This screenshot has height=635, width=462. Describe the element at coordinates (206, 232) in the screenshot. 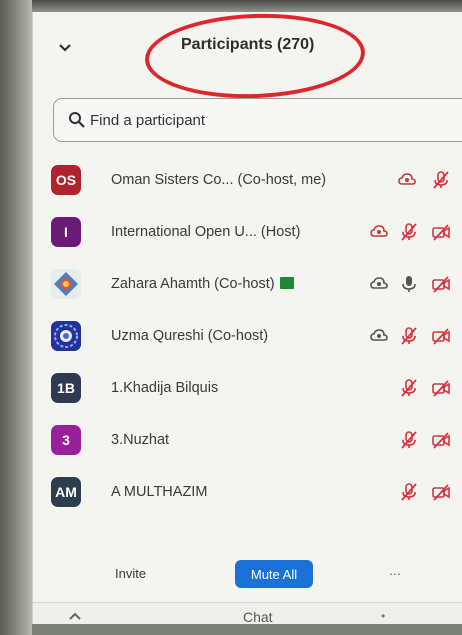

I see `participant-name: International Open U... (Host)` at that location.